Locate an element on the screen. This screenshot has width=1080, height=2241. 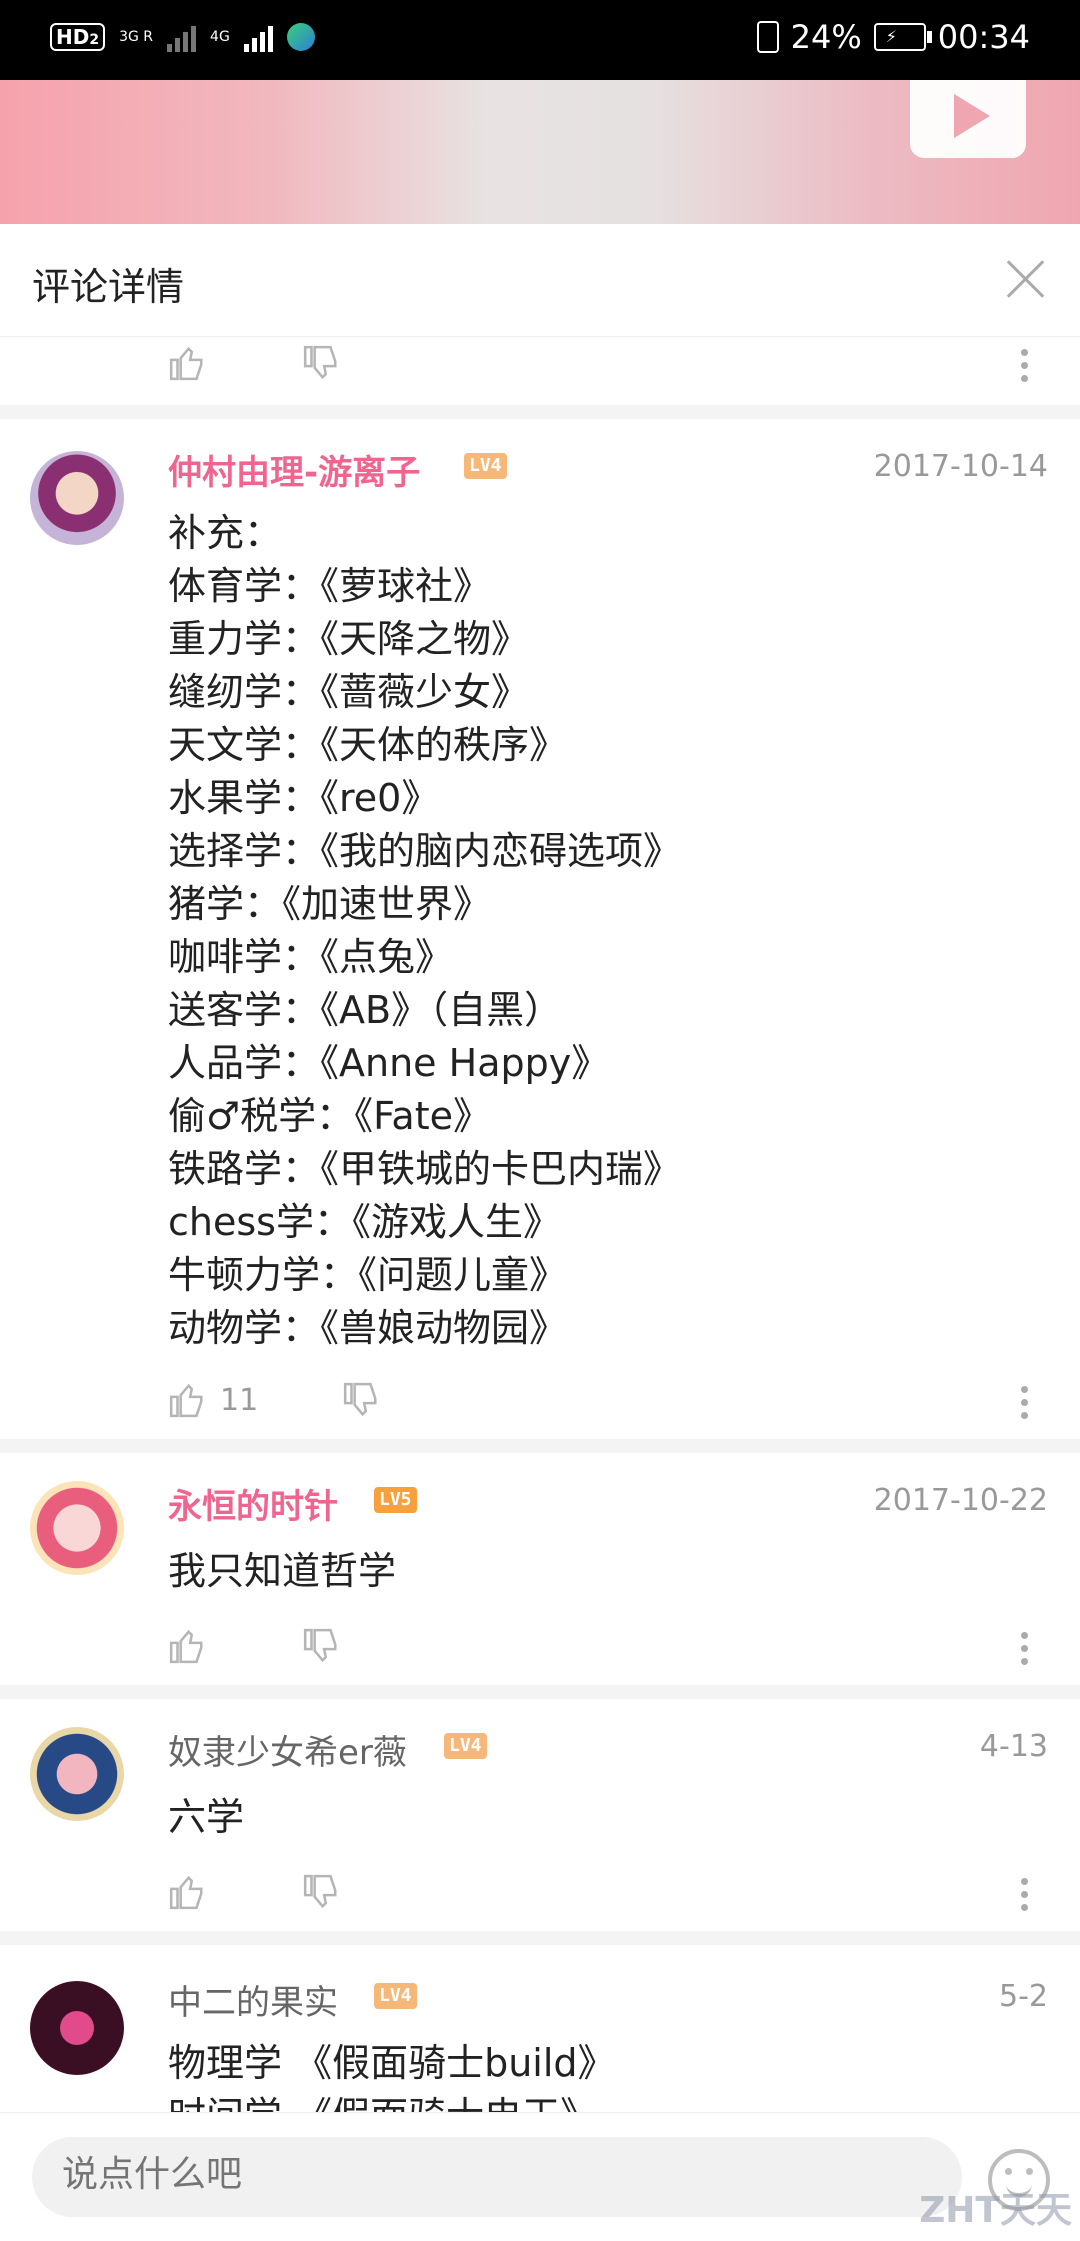
comment-date: 5-2 is located at coordinates (1023, 1996).